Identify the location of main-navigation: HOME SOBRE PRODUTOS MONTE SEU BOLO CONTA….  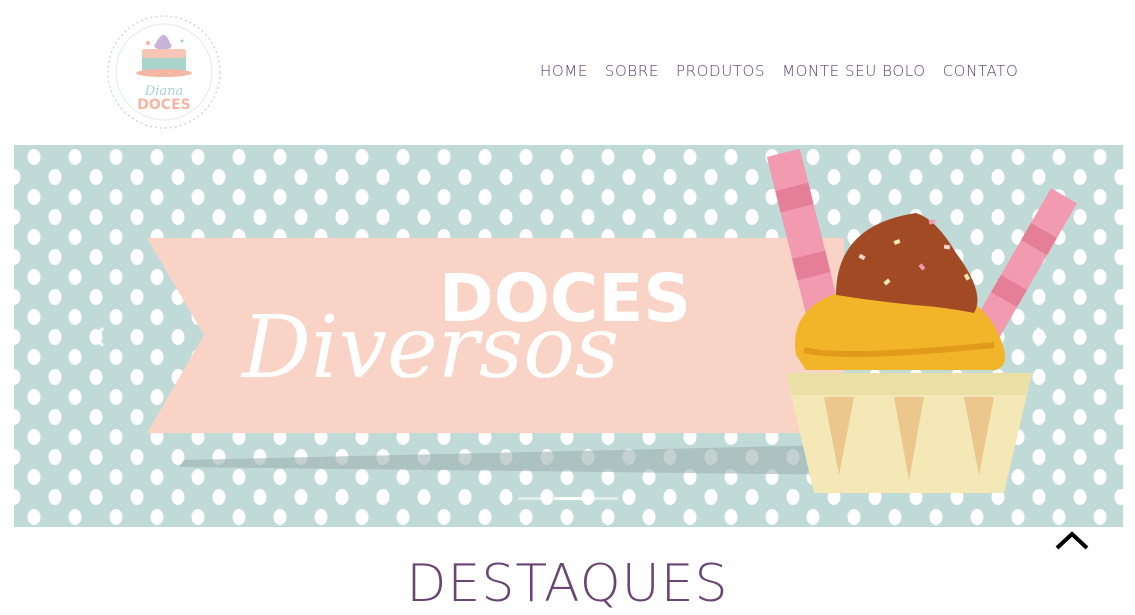
(779, 71).